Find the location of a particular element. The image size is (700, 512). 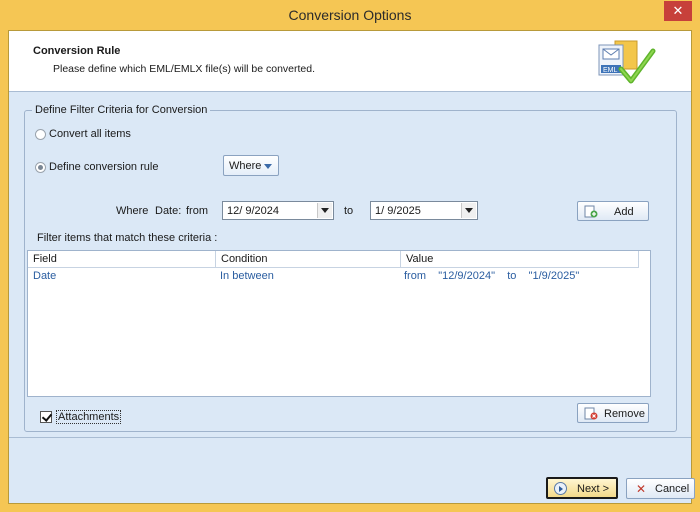

cancel-button-label: Cancel is located at coordinates (672, 489).